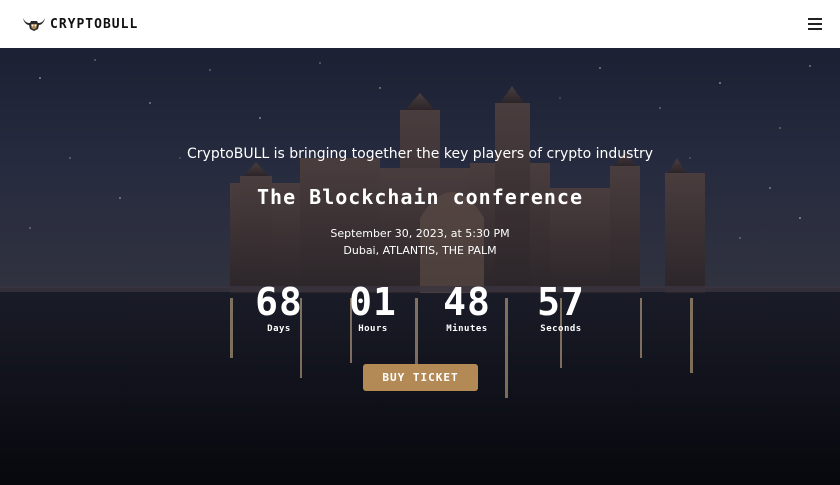  What do you see at coordinates (34, 24) in the screenshot?
I see `bull-head-icon` at bounding box center [34, 24].